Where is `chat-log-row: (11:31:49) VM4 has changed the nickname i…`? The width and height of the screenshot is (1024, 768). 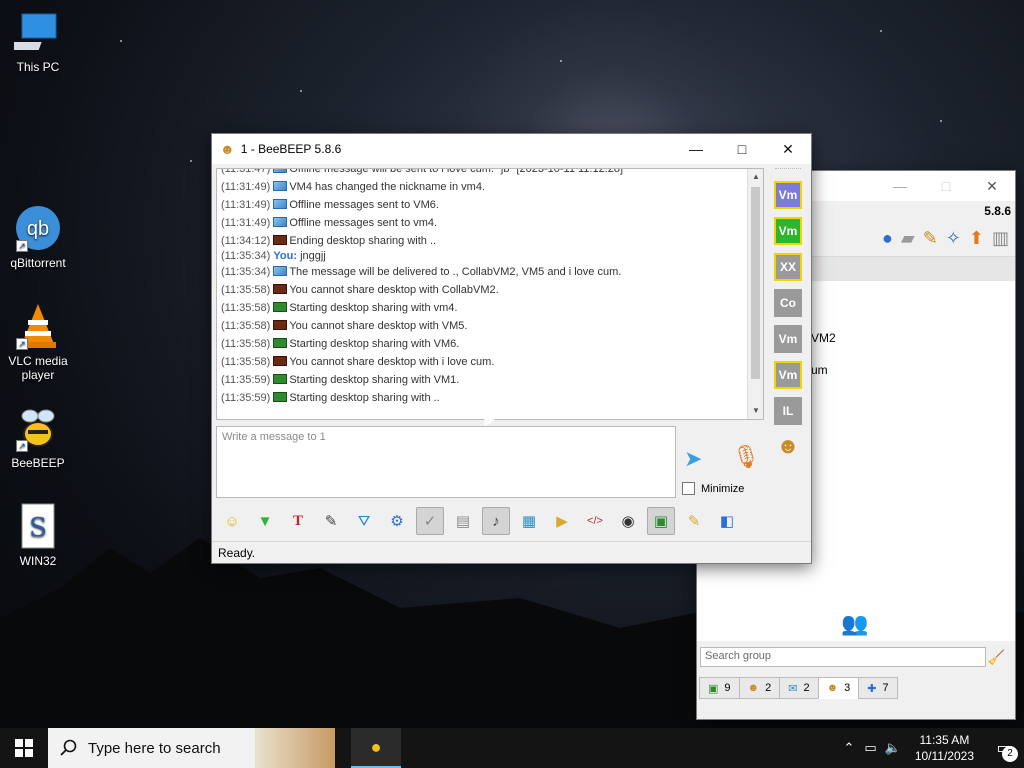
chat-log-row: (11:31:49) VM4 has changed the nickname i… is located at coordinates (482, 187).